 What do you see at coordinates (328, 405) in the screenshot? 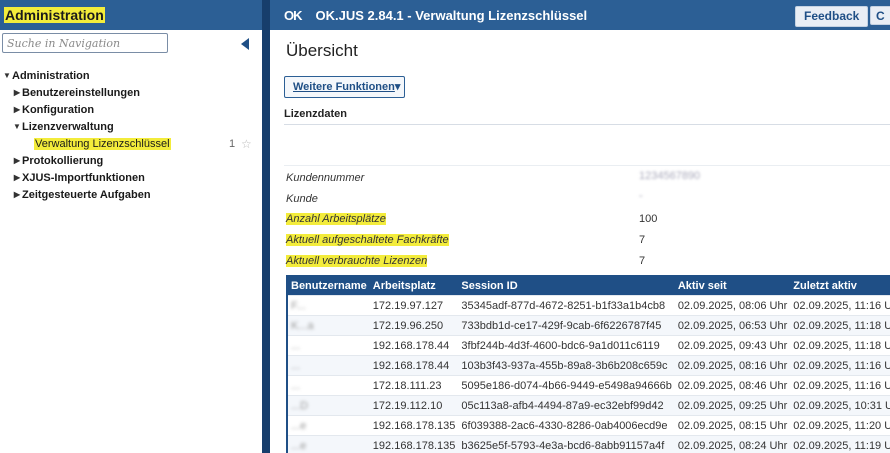
I see `cell-benutzername: ...D` at bounding box center [328, 405].